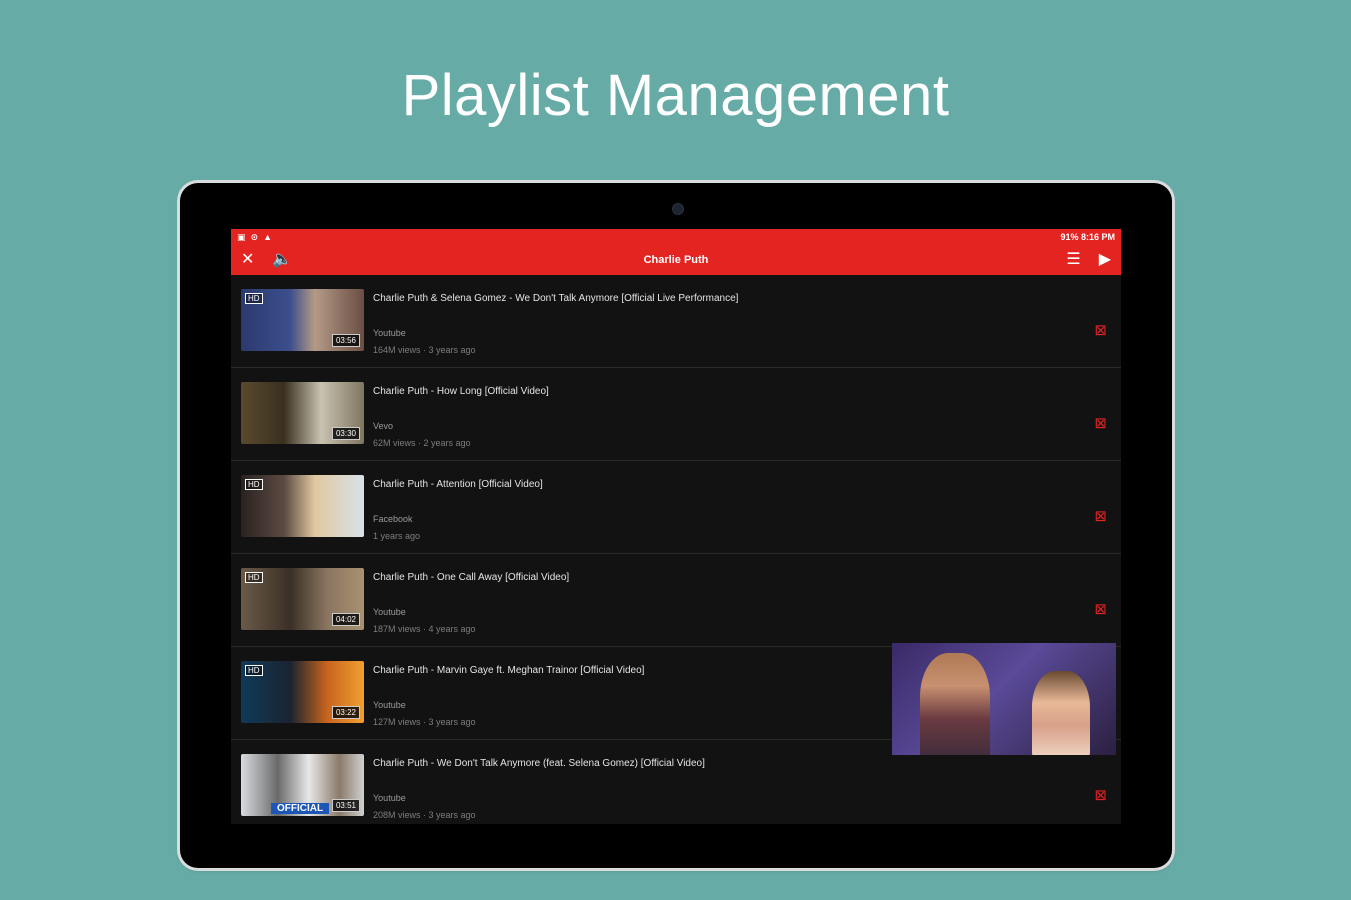 The width and height of the screenshot is (1351, 900). I want to click on video-meta: 127M views · 3 years ago, so click(424, 722).